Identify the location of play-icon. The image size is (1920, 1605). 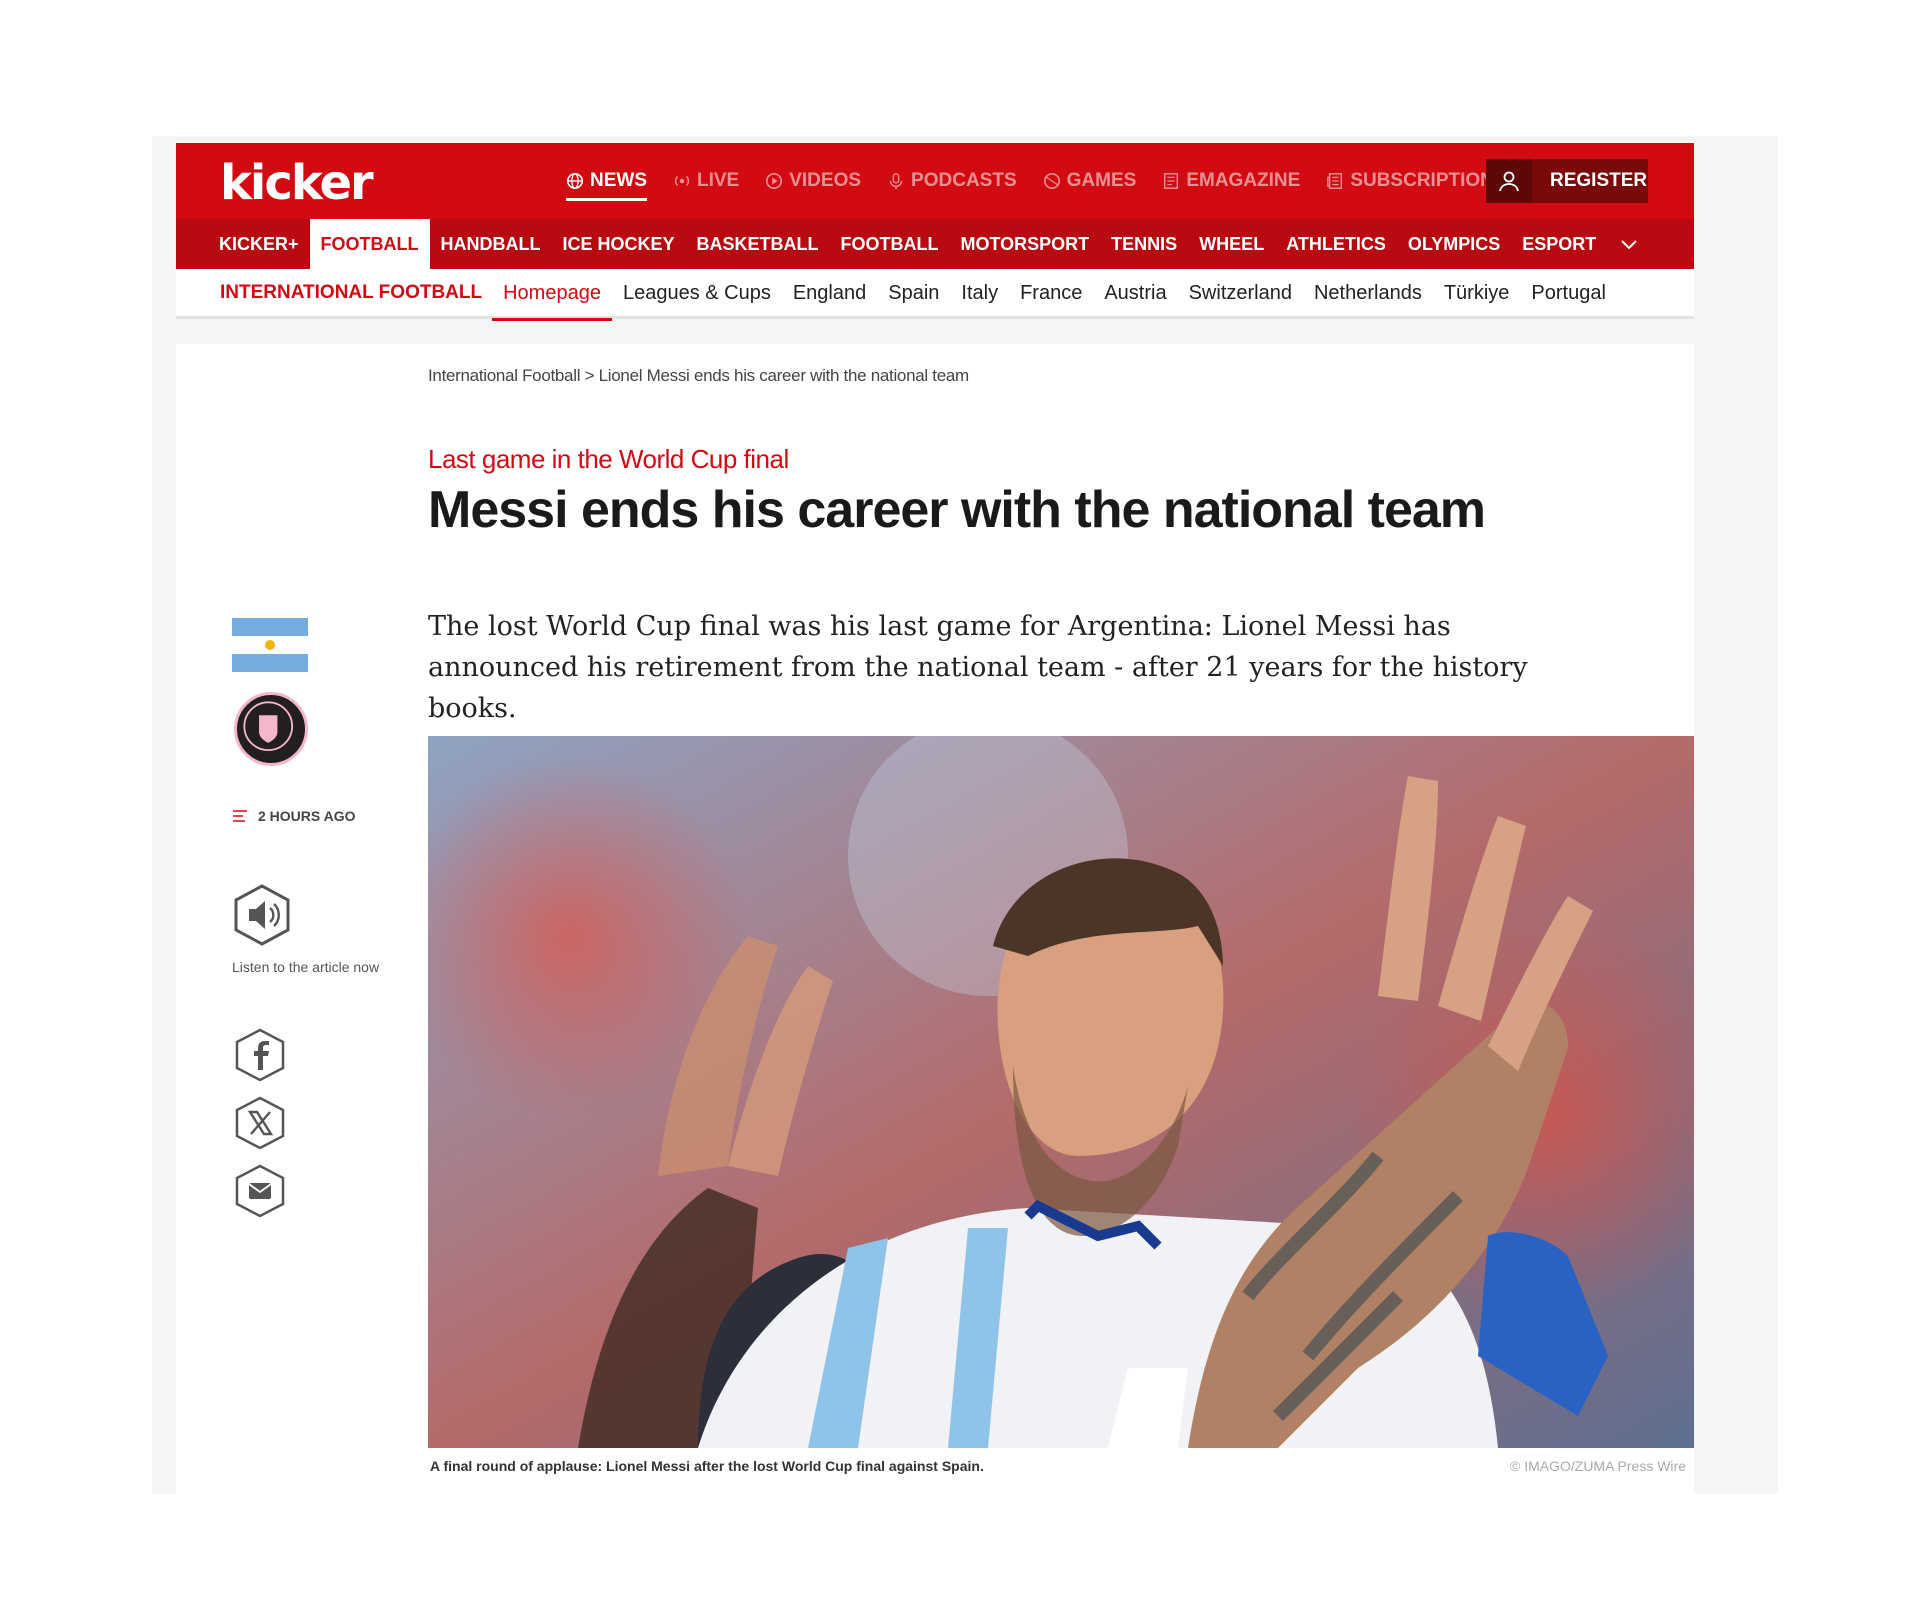
(774, 181).